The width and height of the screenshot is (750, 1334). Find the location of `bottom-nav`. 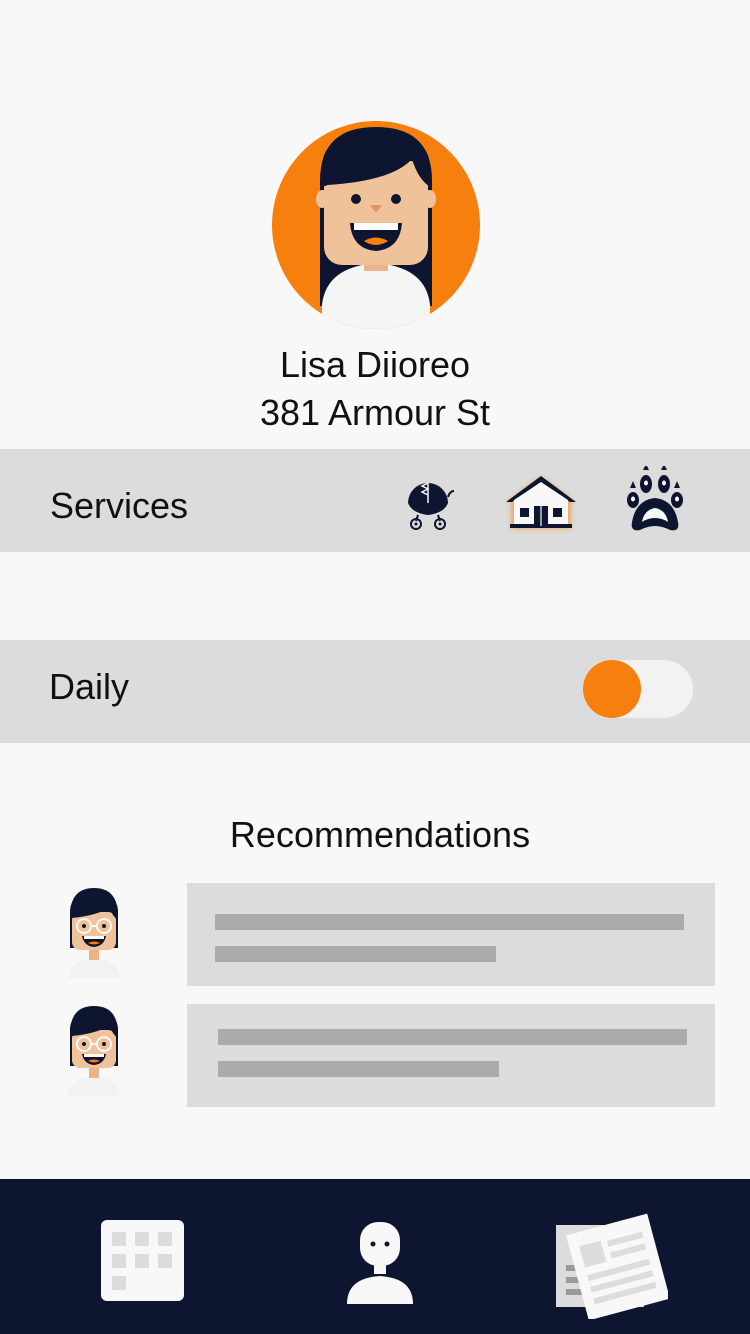

bottom-nav is located at coordinates (375, 1256).